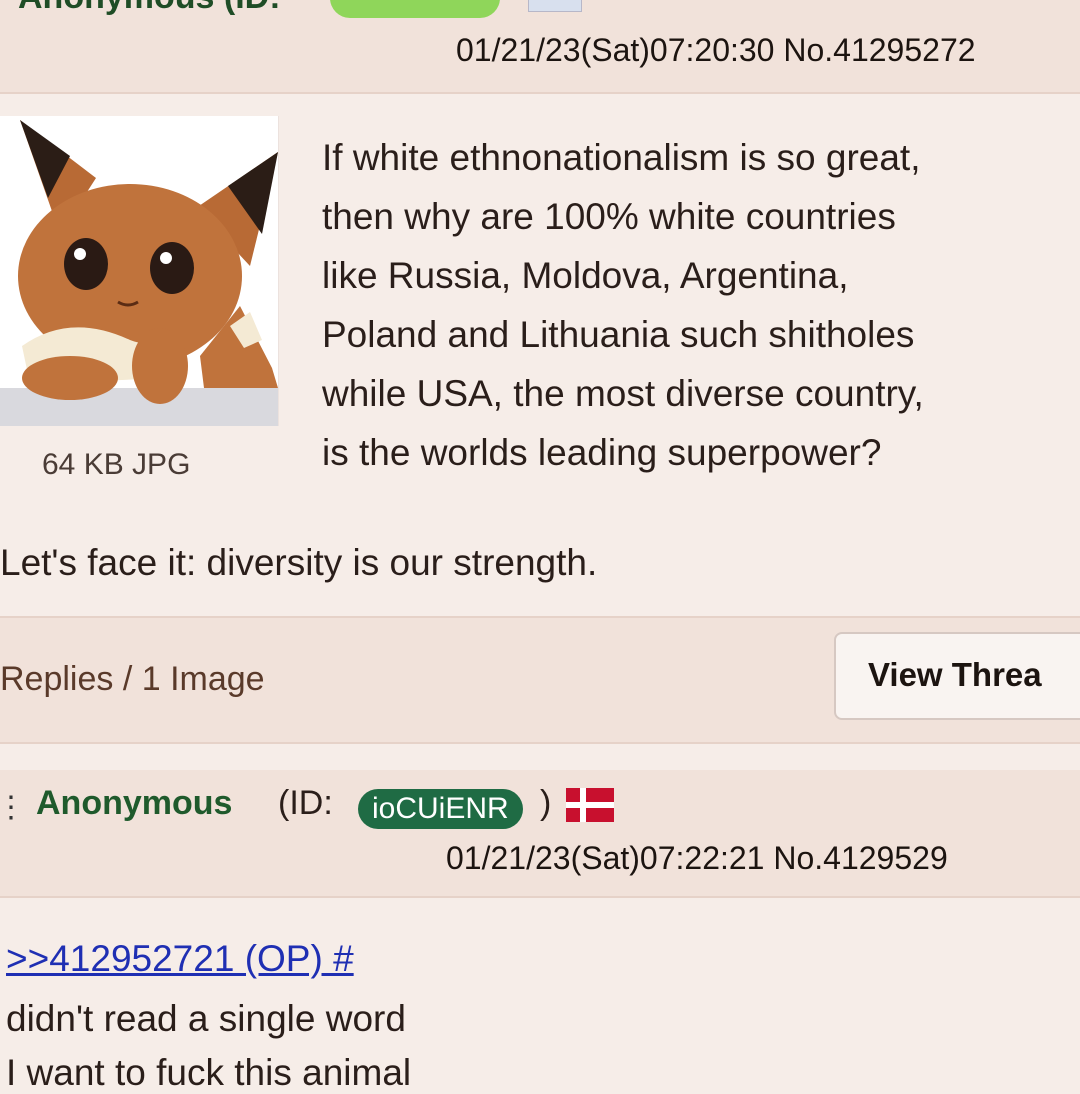 This screenshot has height=1094, width=1080. What do you see at coordinates (180, 959) in the screenshot?
I see `reply-quote-link: >>412952721 (OP) #` at bounding box center [180, 959].